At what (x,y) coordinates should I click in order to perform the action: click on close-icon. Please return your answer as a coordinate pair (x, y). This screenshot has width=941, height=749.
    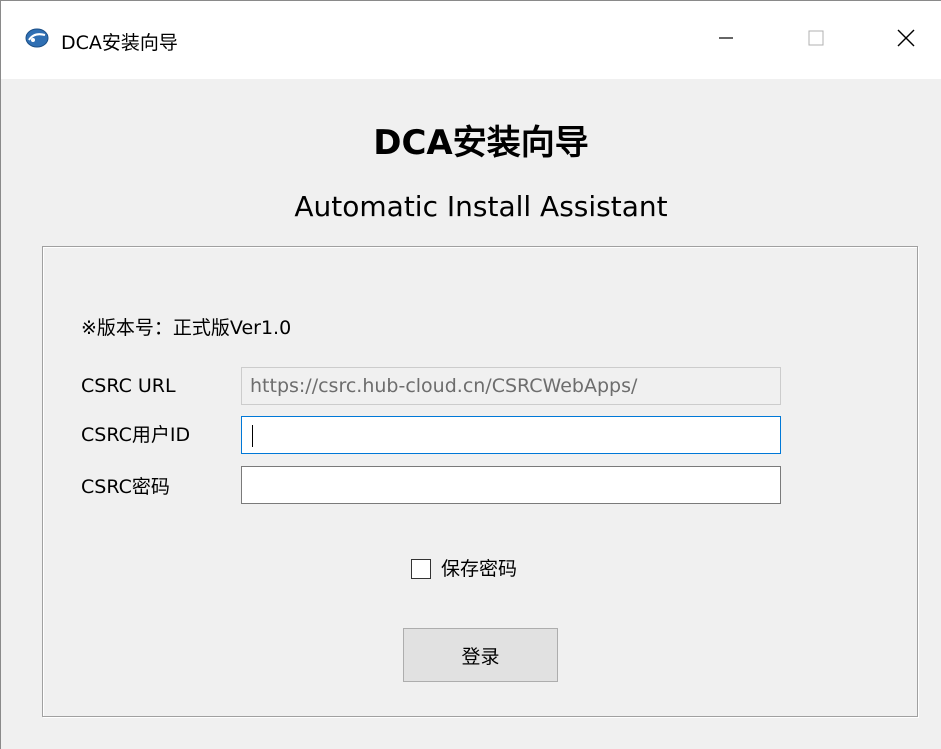
    Looking at the image, I should click on (906, 40).